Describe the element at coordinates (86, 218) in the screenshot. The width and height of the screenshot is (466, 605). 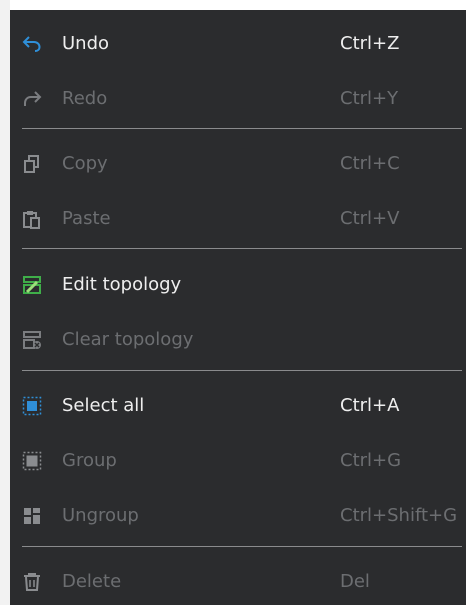
I see `menu-item-label: Paste` at that location.